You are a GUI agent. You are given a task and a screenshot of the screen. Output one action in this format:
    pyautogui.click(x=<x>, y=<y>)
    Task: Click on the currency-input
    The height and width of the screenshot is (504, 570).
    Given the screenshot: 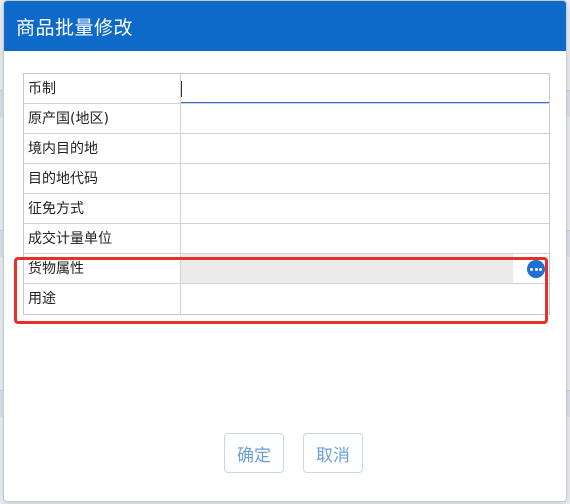 What is the action you would take?
    pyautogui.click(x=365, y=88)
    